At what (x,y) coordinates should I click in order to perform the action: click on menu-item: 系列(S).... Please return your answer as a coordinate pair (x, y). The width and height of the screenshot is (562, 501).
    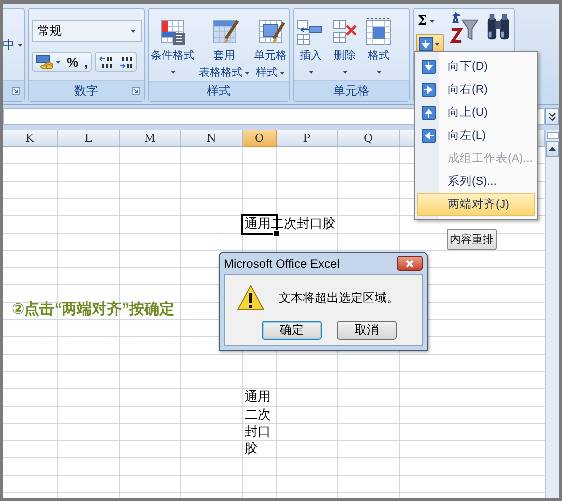
    Looking at the image, I should click on (476, 181).